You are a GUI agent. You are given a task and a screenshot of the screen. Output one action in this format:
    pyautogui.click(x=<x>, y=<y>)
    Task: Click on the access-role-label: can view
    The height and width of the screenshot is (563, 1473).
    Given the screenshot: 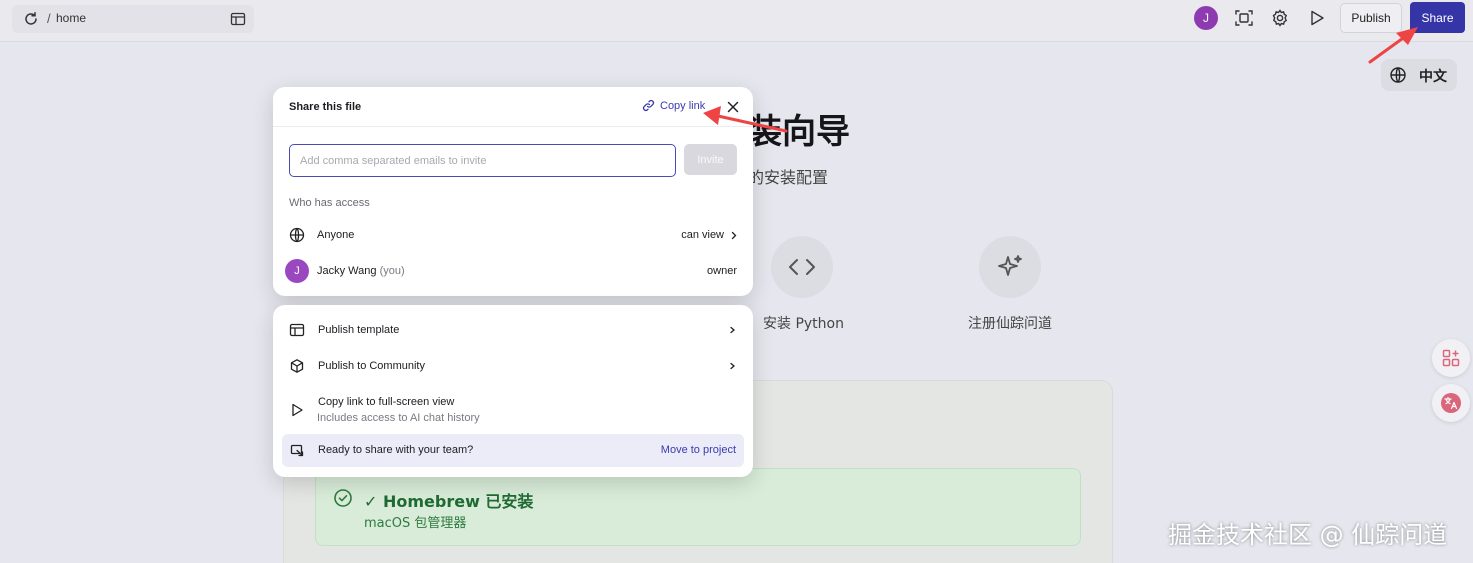 What is the action you would take?
    pyautogui.click(x=702, y=235)
    